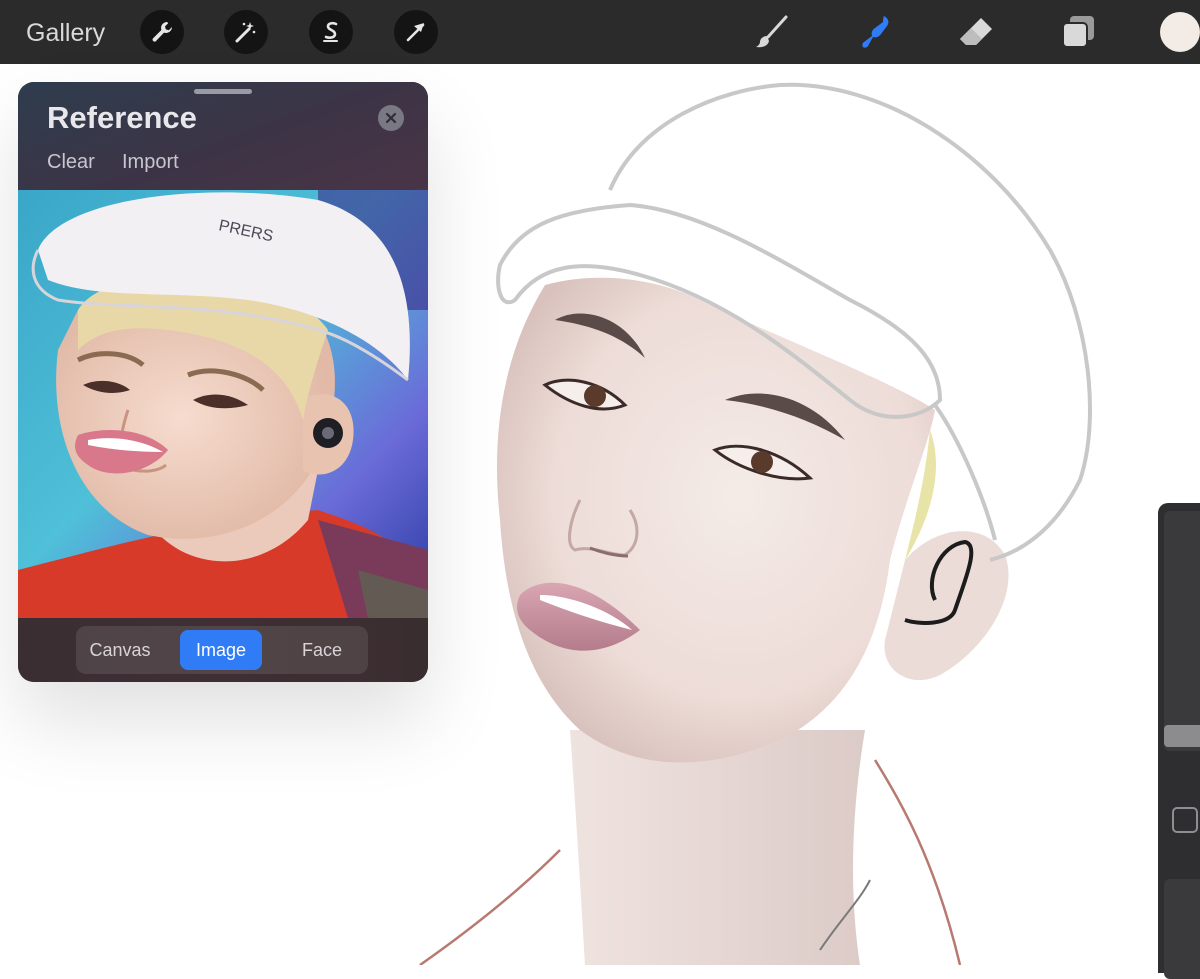 This screenshot has width=1200, height=979. Describe the element at coordinates (1182, 929) in the screenshot. I see `opacity-slider` at that location.